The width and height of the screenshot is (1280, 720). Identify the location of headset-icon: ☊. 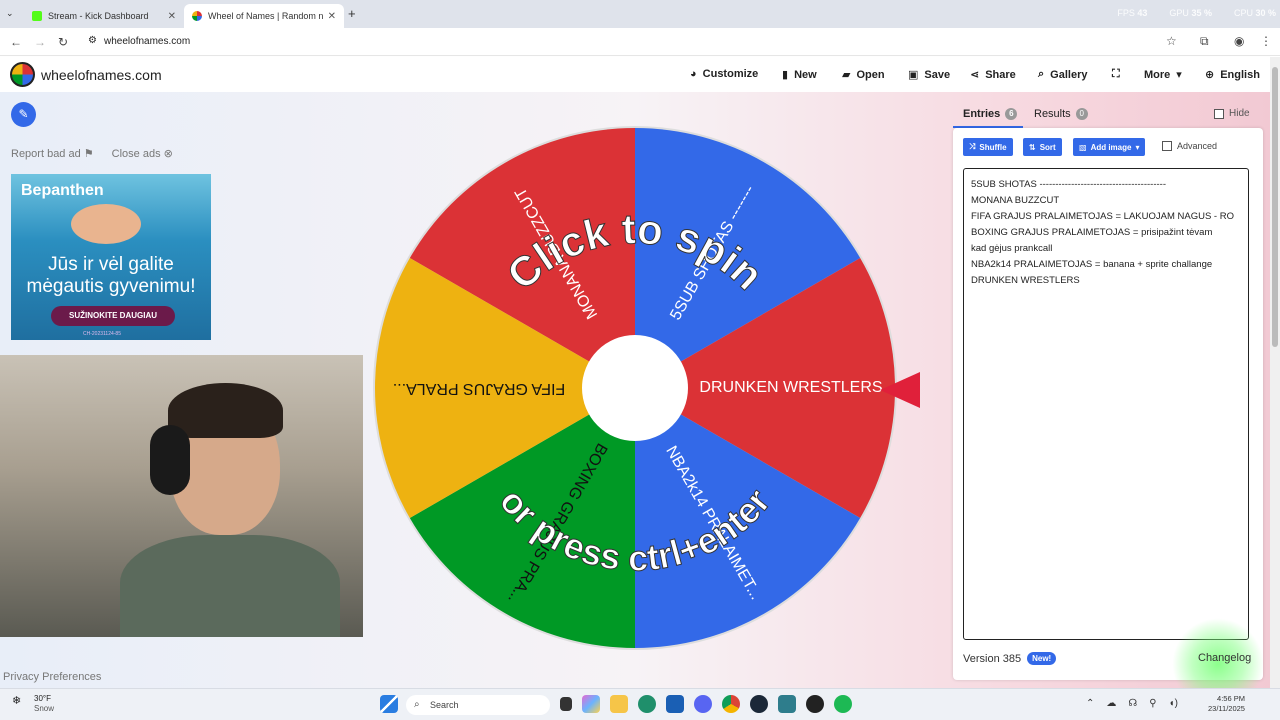
(1132, 703).